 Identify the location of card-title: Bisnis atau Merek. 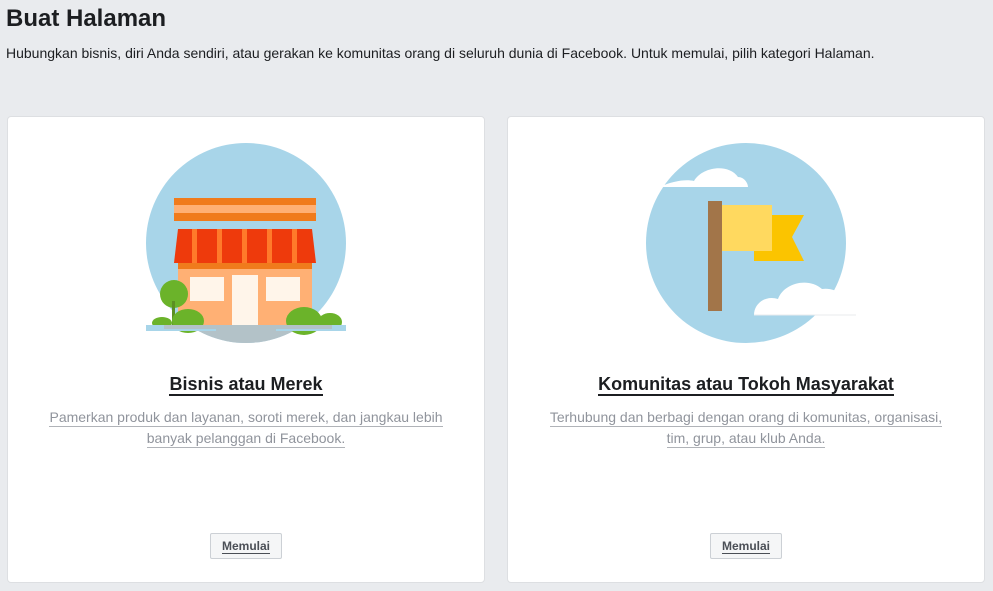
(246, 384).